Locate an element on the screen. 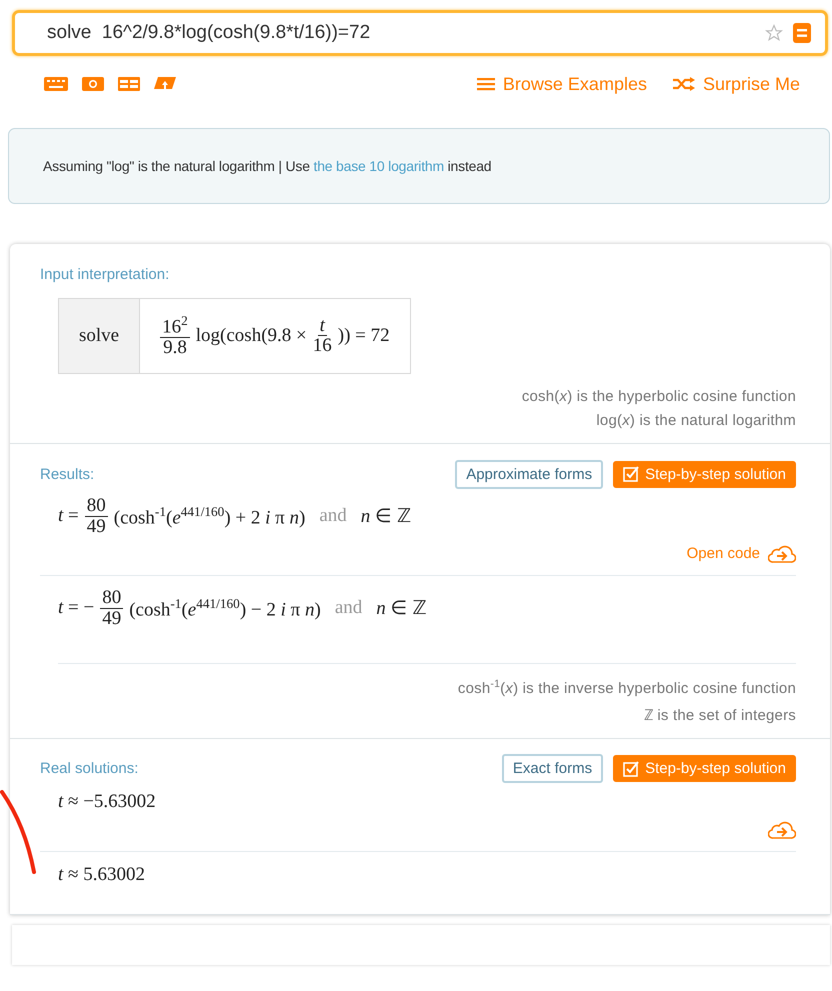  open-code-link: Open code is located at coordinates (723, 553).